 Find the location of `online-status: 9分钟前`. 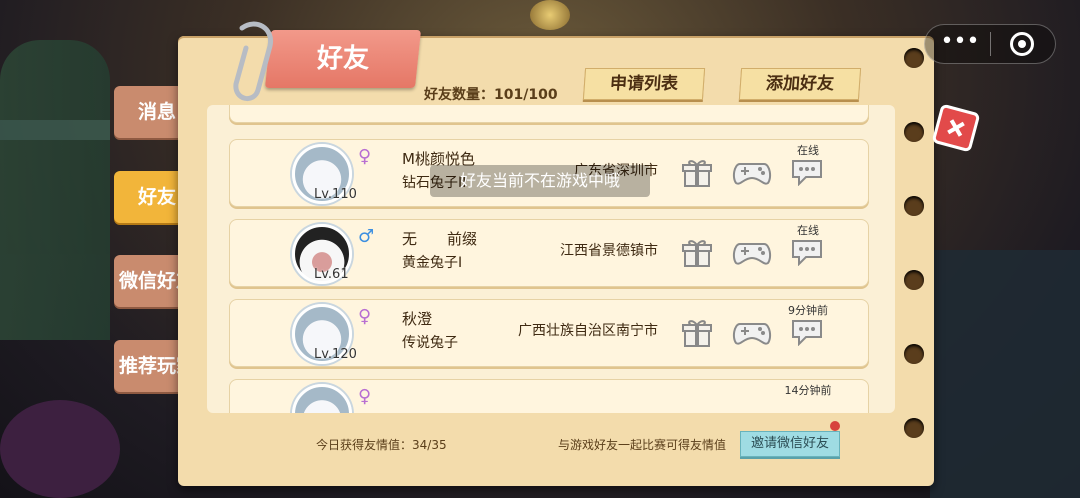

online-status: 9分钟前 is located at coordinates (808, 310).